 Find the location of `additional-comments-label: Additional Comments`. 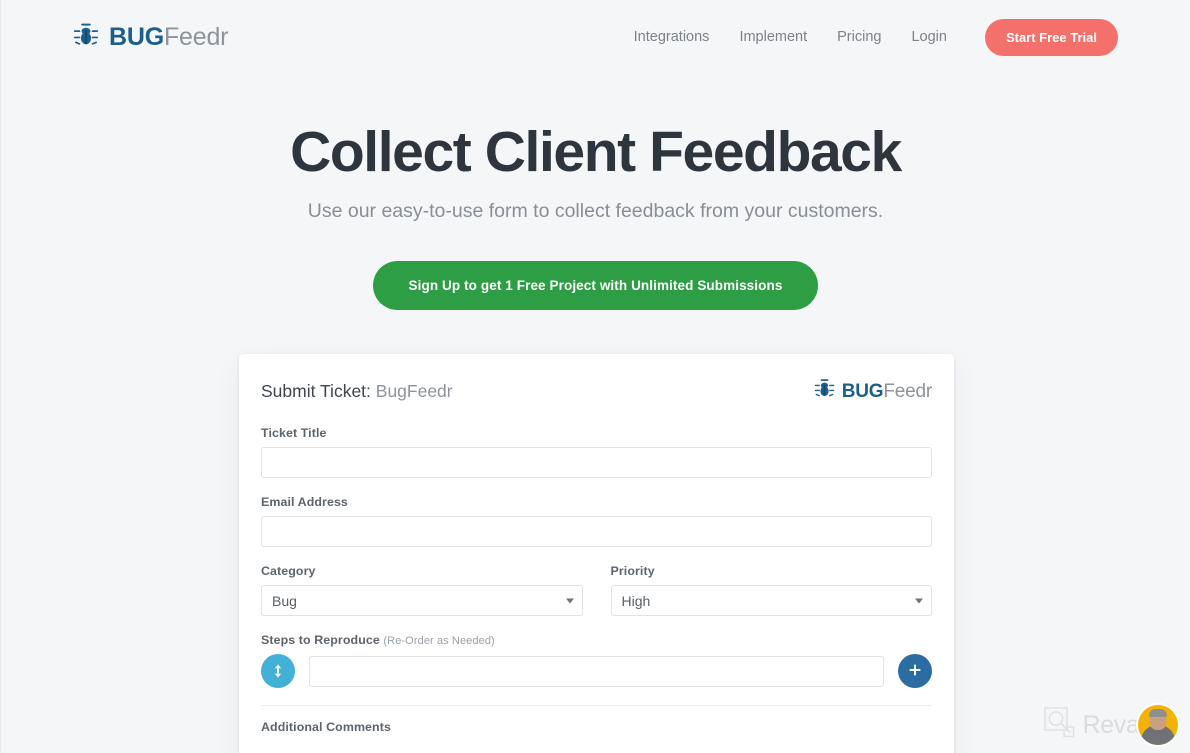

additional-comments-label: Additional Comments is located at coordinates (326, 727).